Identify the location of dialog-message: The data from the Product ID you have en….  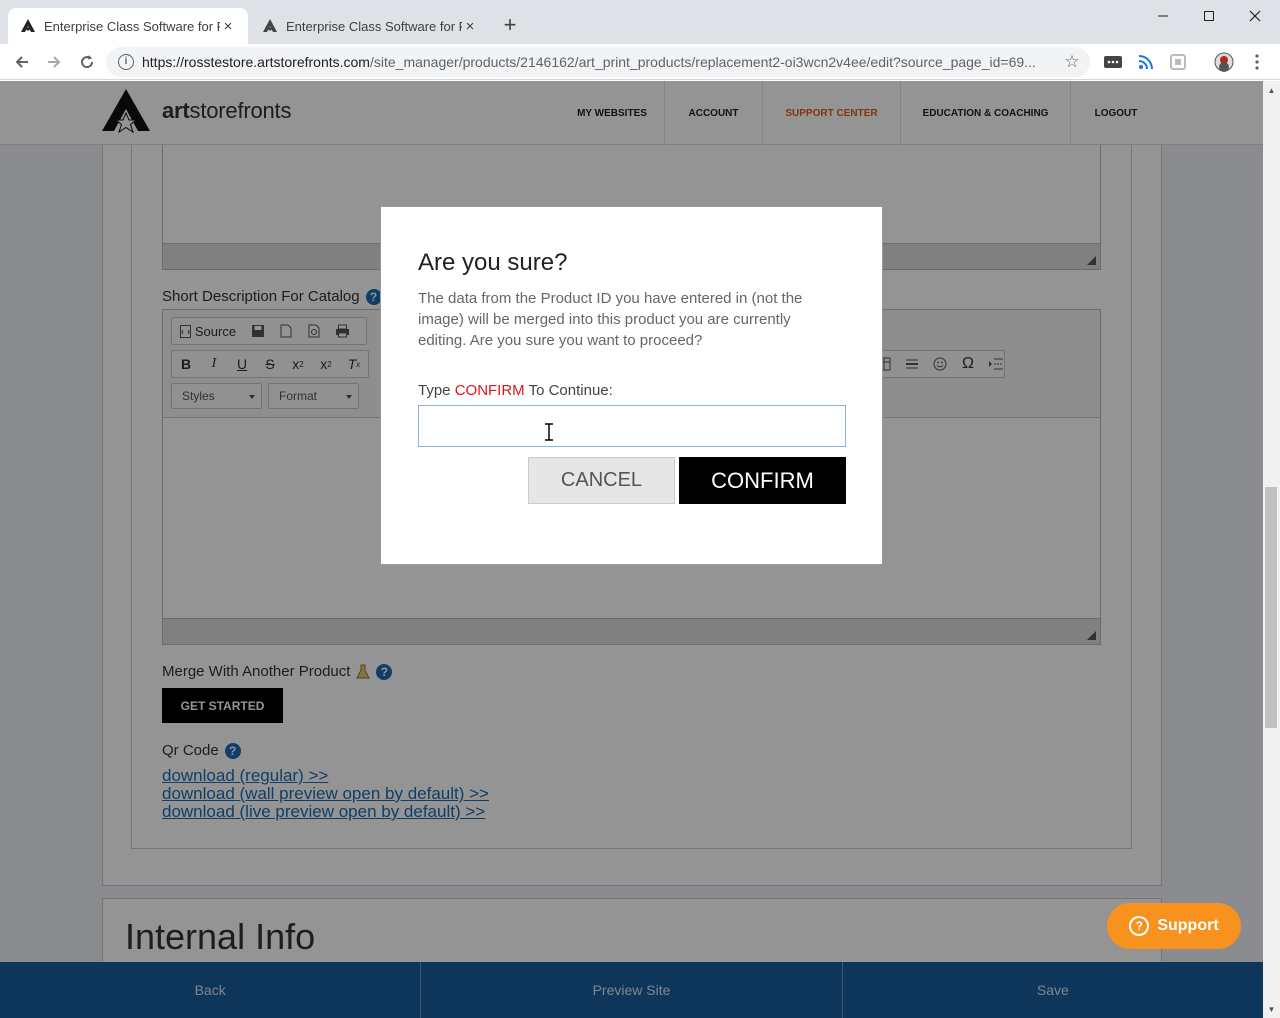
(610, 319).